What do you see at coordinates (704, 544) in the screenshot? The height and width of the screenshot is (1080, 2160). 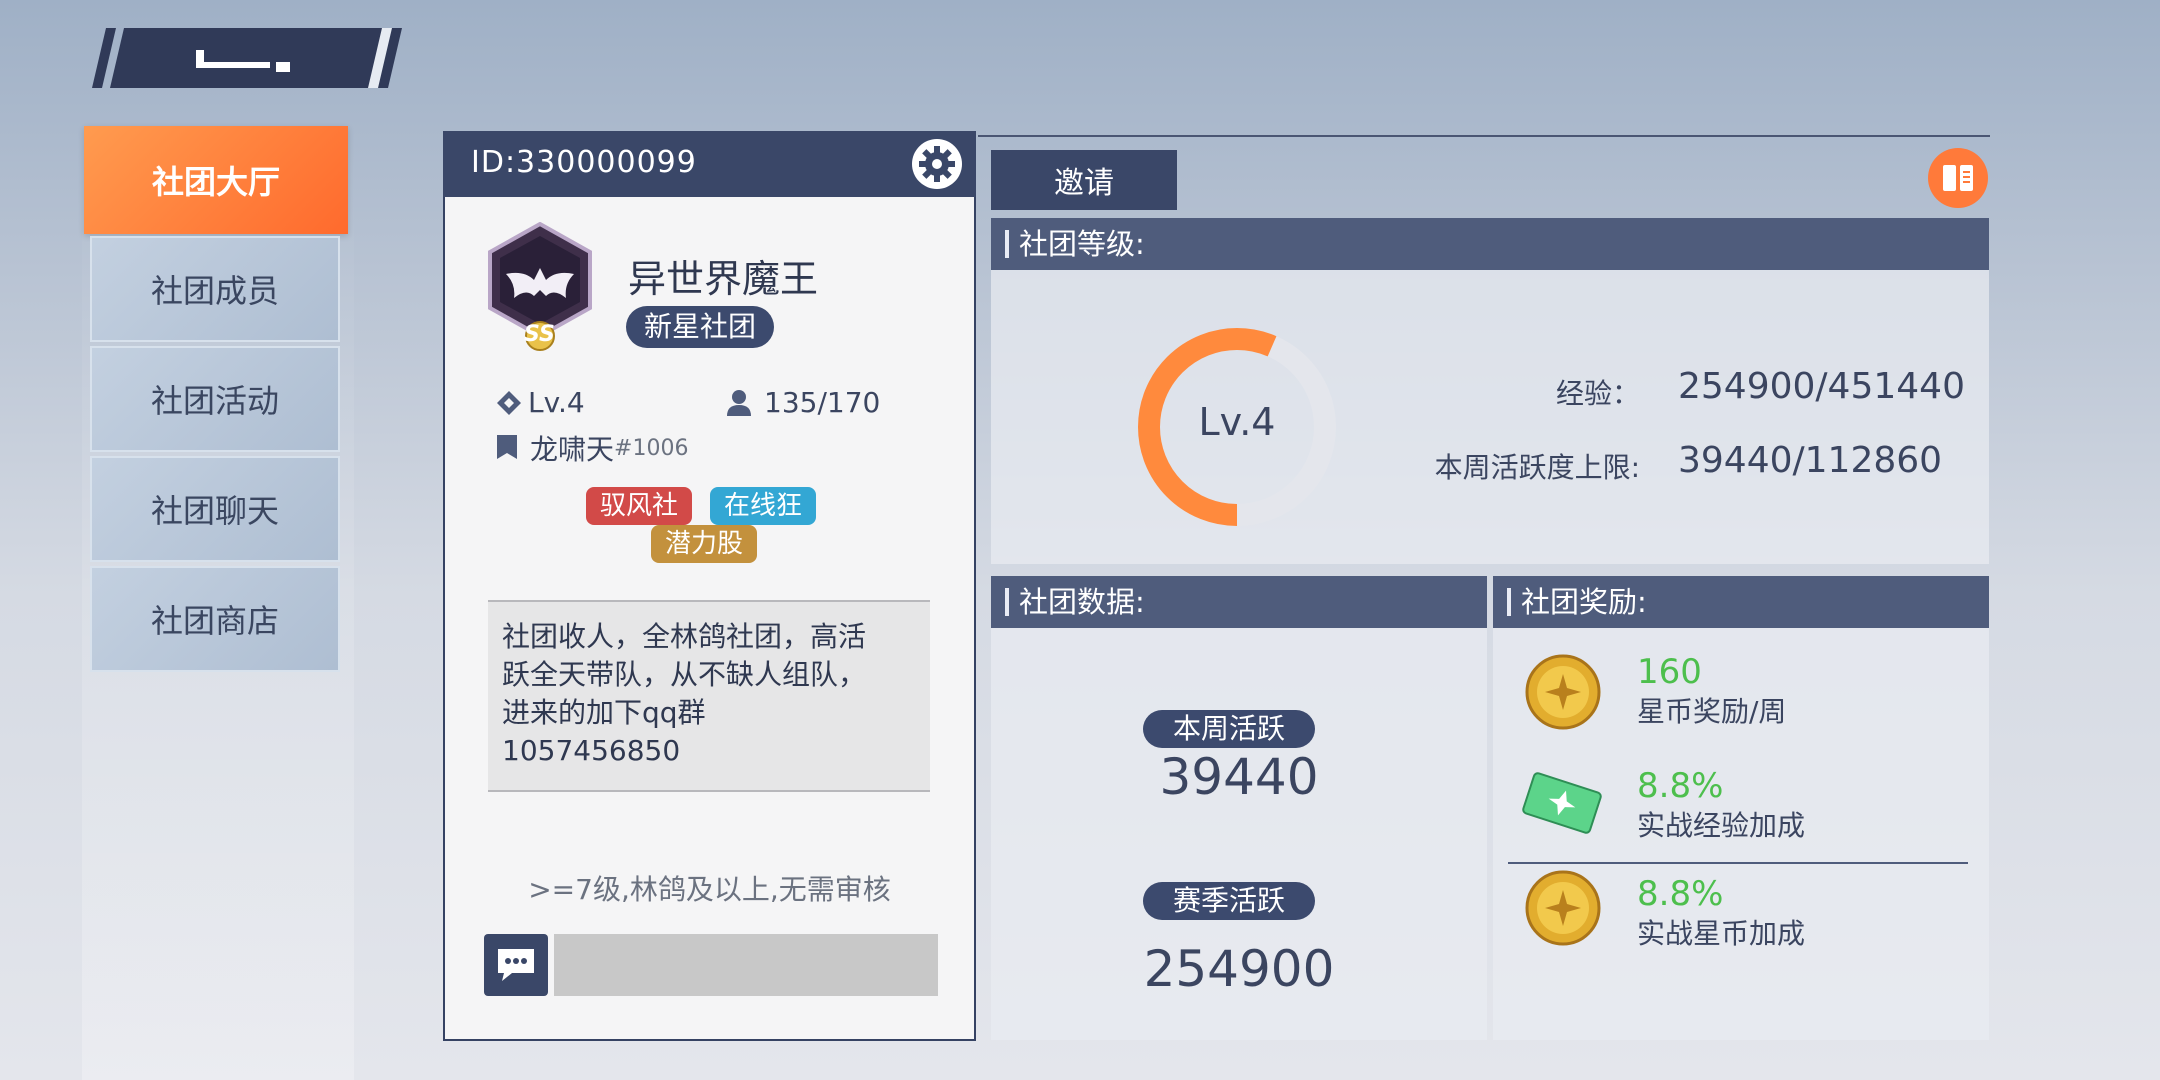 I see `club-tag-3: 潜力股` at bounding box center [704, 544].